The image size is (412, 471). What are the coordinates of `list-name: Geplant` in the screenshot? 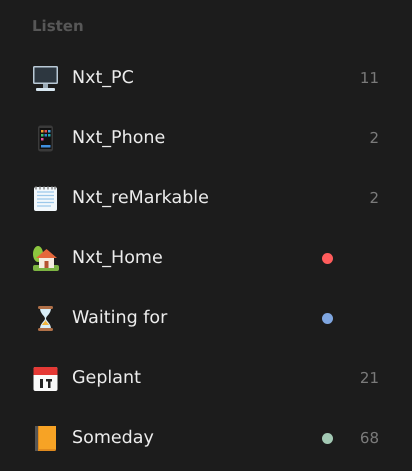 It's located at (107, 378).